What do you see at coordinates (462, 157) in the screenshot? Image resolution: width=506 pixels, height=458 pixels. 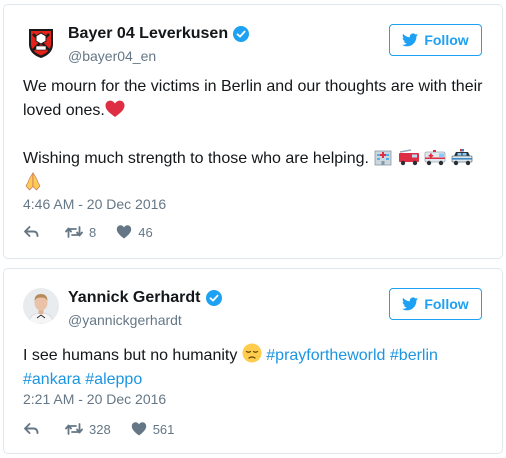 I see `police-car-emoji-icon` at bounding box center [462, 157].